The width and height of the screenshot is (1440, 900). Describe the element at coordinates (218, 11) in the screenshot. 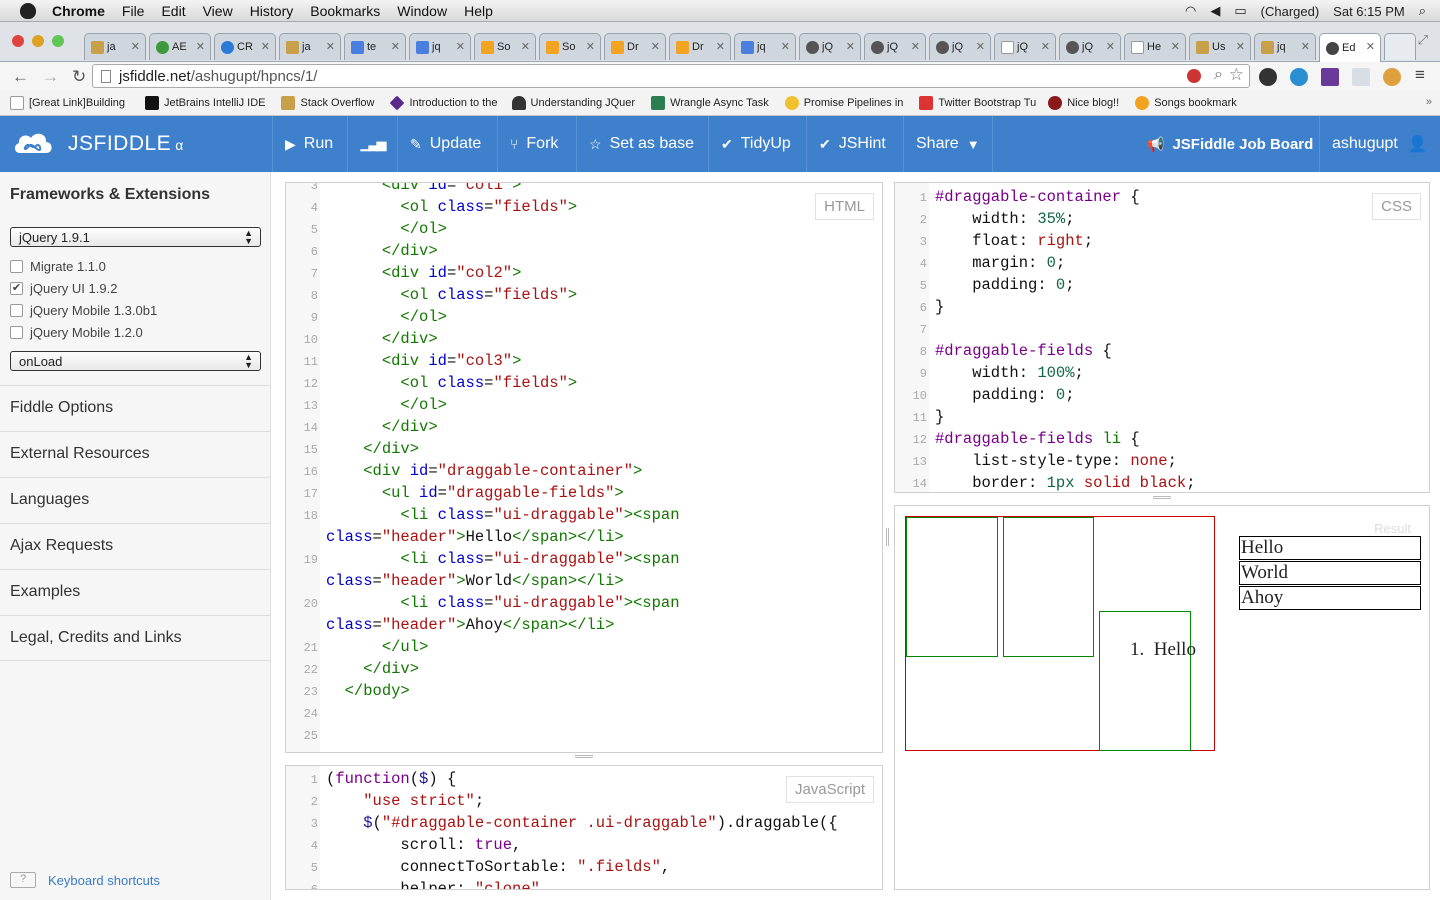

I see `menu-view: View` at that location.